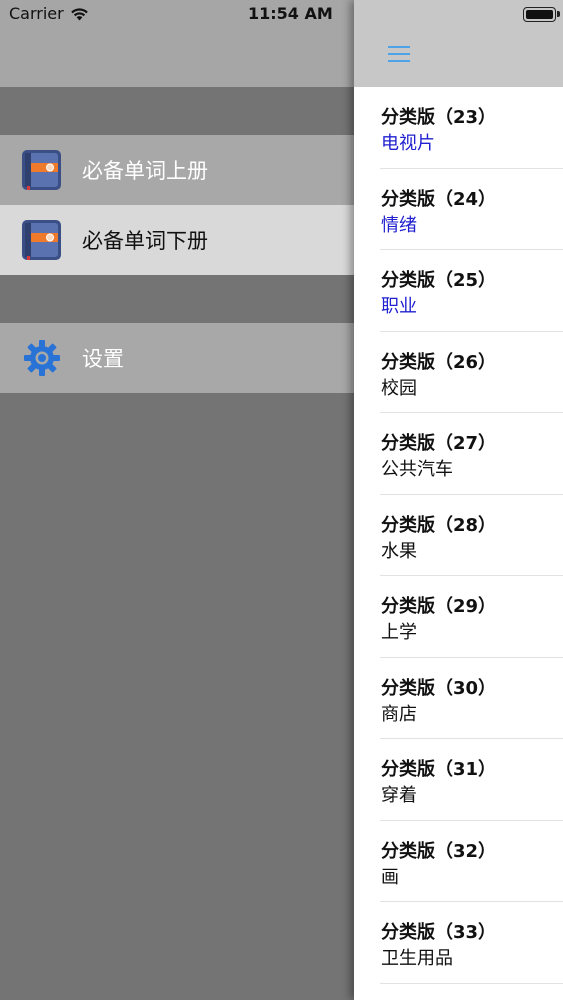  I want to click on menu-item-label: 必备单词下册, so click(145, 241).